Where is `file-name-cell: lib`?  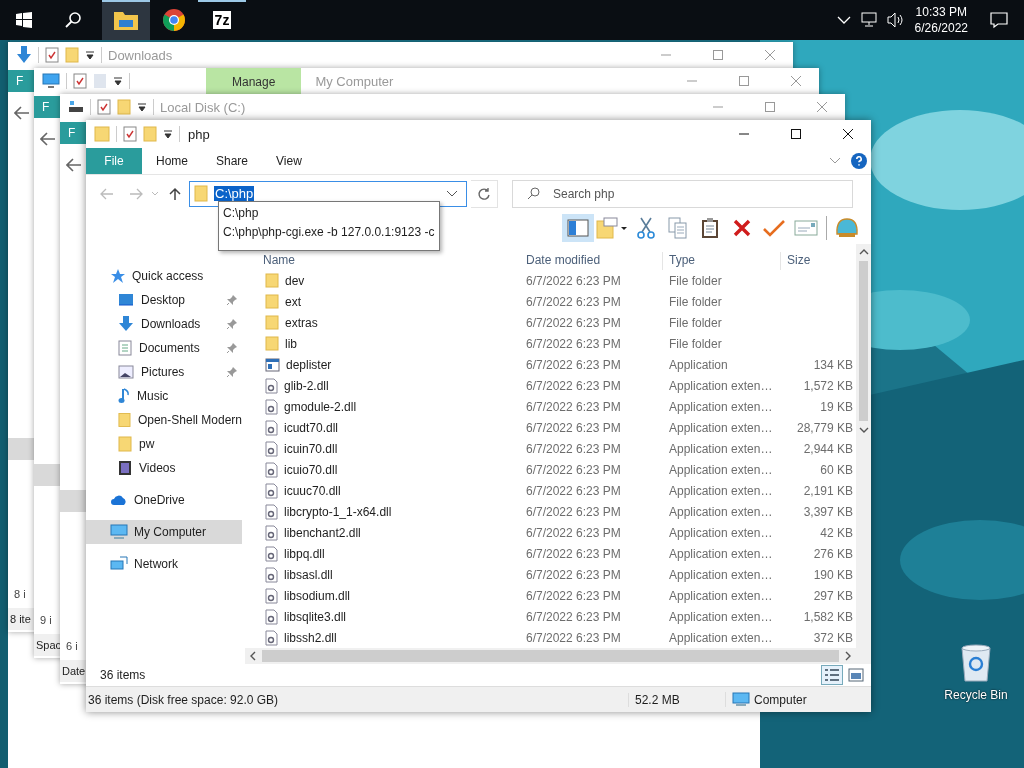 file-name-cell: lib is located at coordinates (382, 343).